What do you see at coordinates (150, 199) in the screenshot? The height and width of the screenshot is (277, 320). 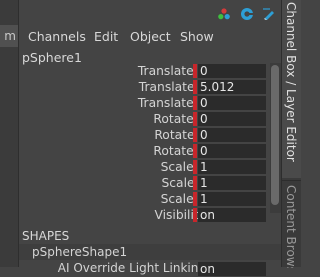 I see `attribute-row-scale-z: Scale Z 1` at bounding box center [150, 199].